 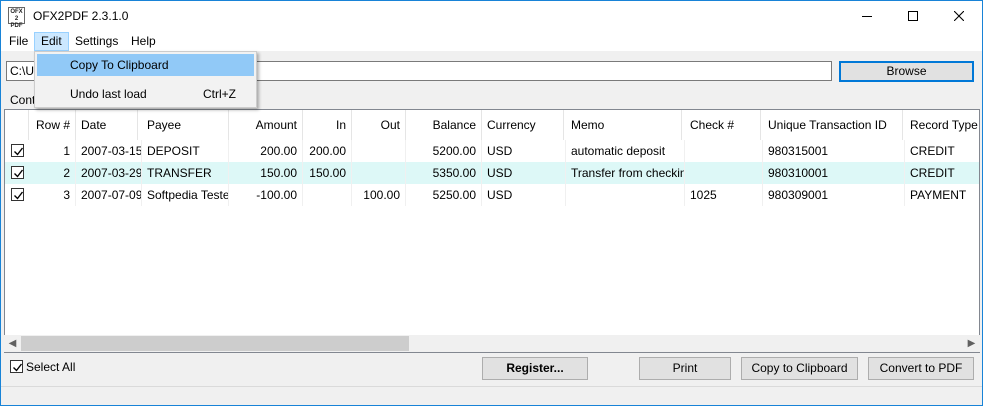 I want to click on cell-amount: 150.00, so click(x=266, y=173).